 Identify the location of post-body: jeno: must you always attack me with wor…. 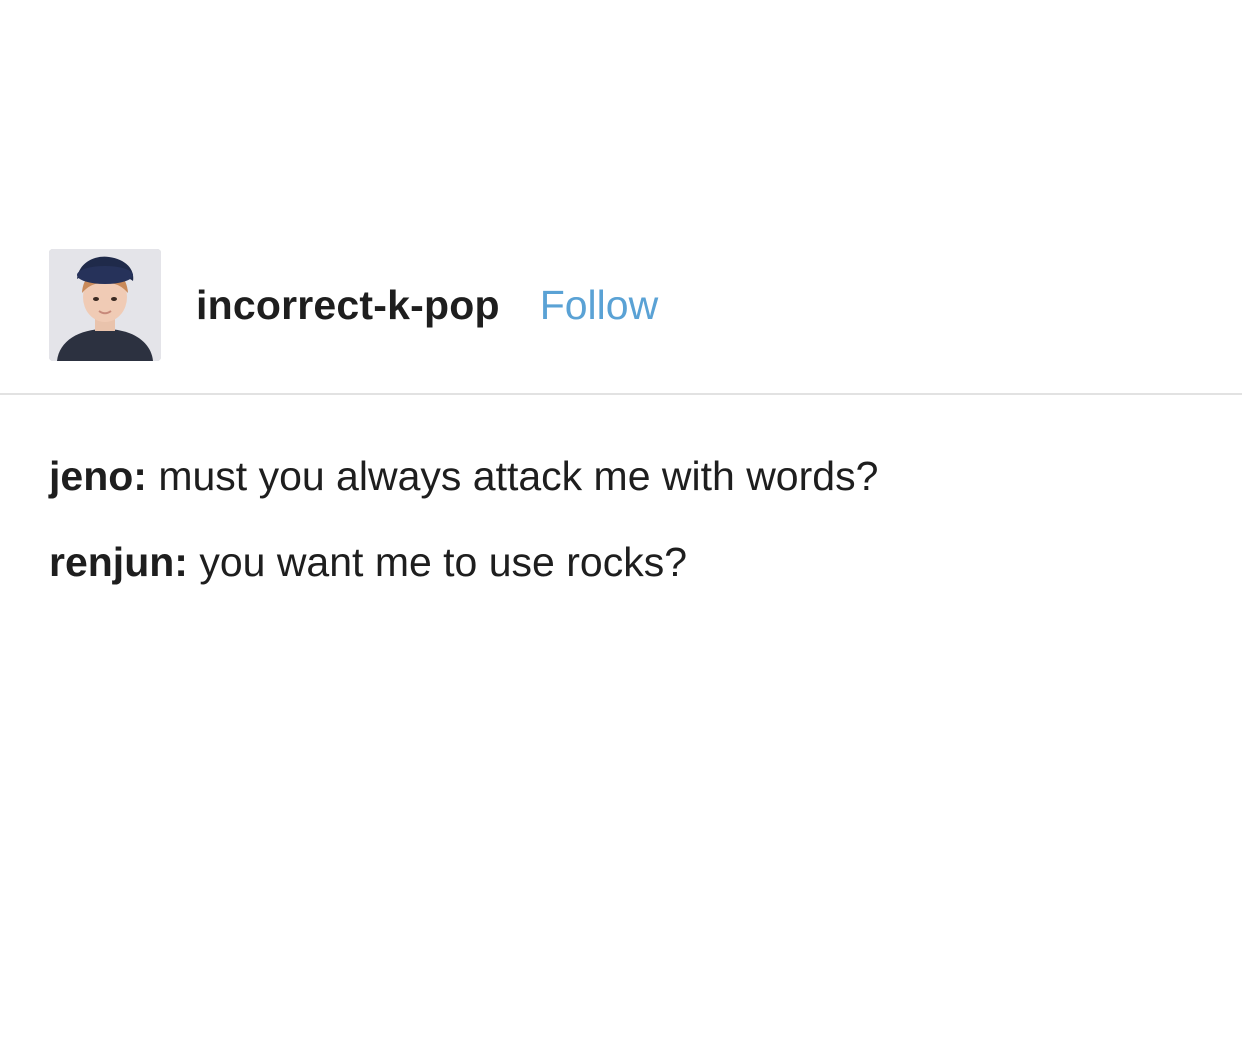
(624, 538).